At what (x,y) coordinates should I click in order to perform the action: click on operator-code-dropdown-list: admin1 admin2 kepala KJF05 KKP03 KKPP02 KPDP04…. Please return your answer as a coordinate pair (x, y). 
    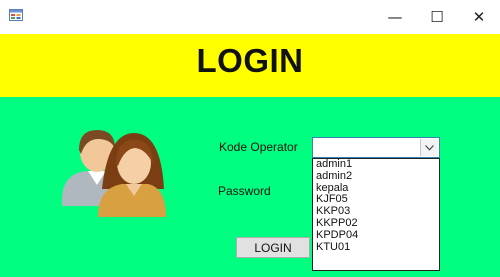
    Looking at the image, I should click on (376, 214).